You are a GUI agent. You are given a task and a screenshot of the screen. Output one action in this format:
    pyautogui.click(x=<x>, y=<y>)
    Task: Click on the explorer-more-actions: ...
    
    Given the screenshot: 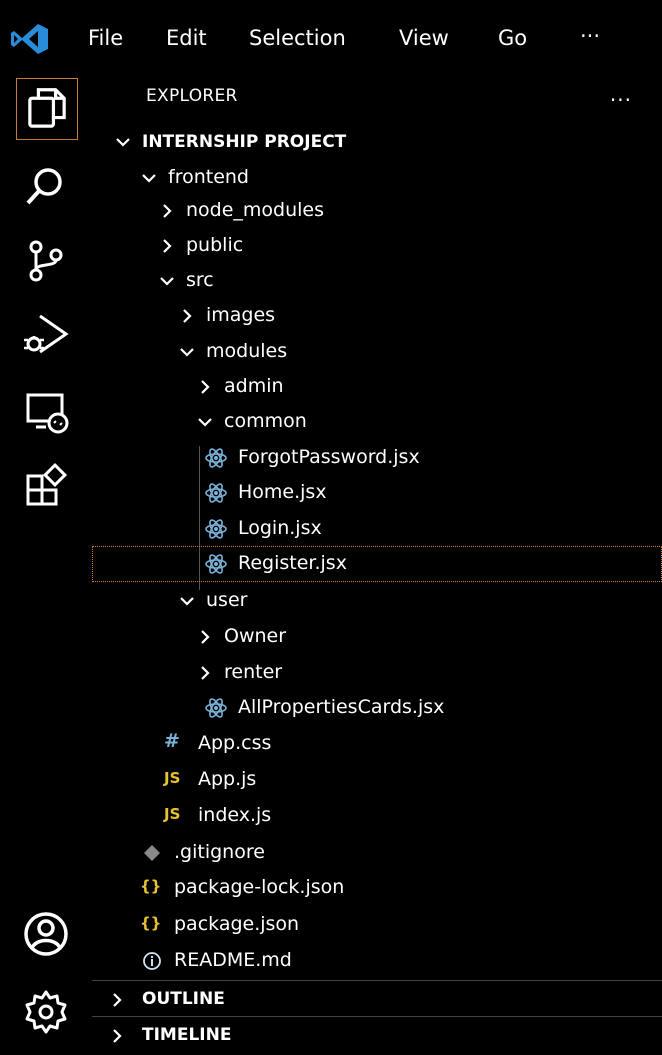 What is the action you would take?
    pyautogui.click(x=621, y=94)
    